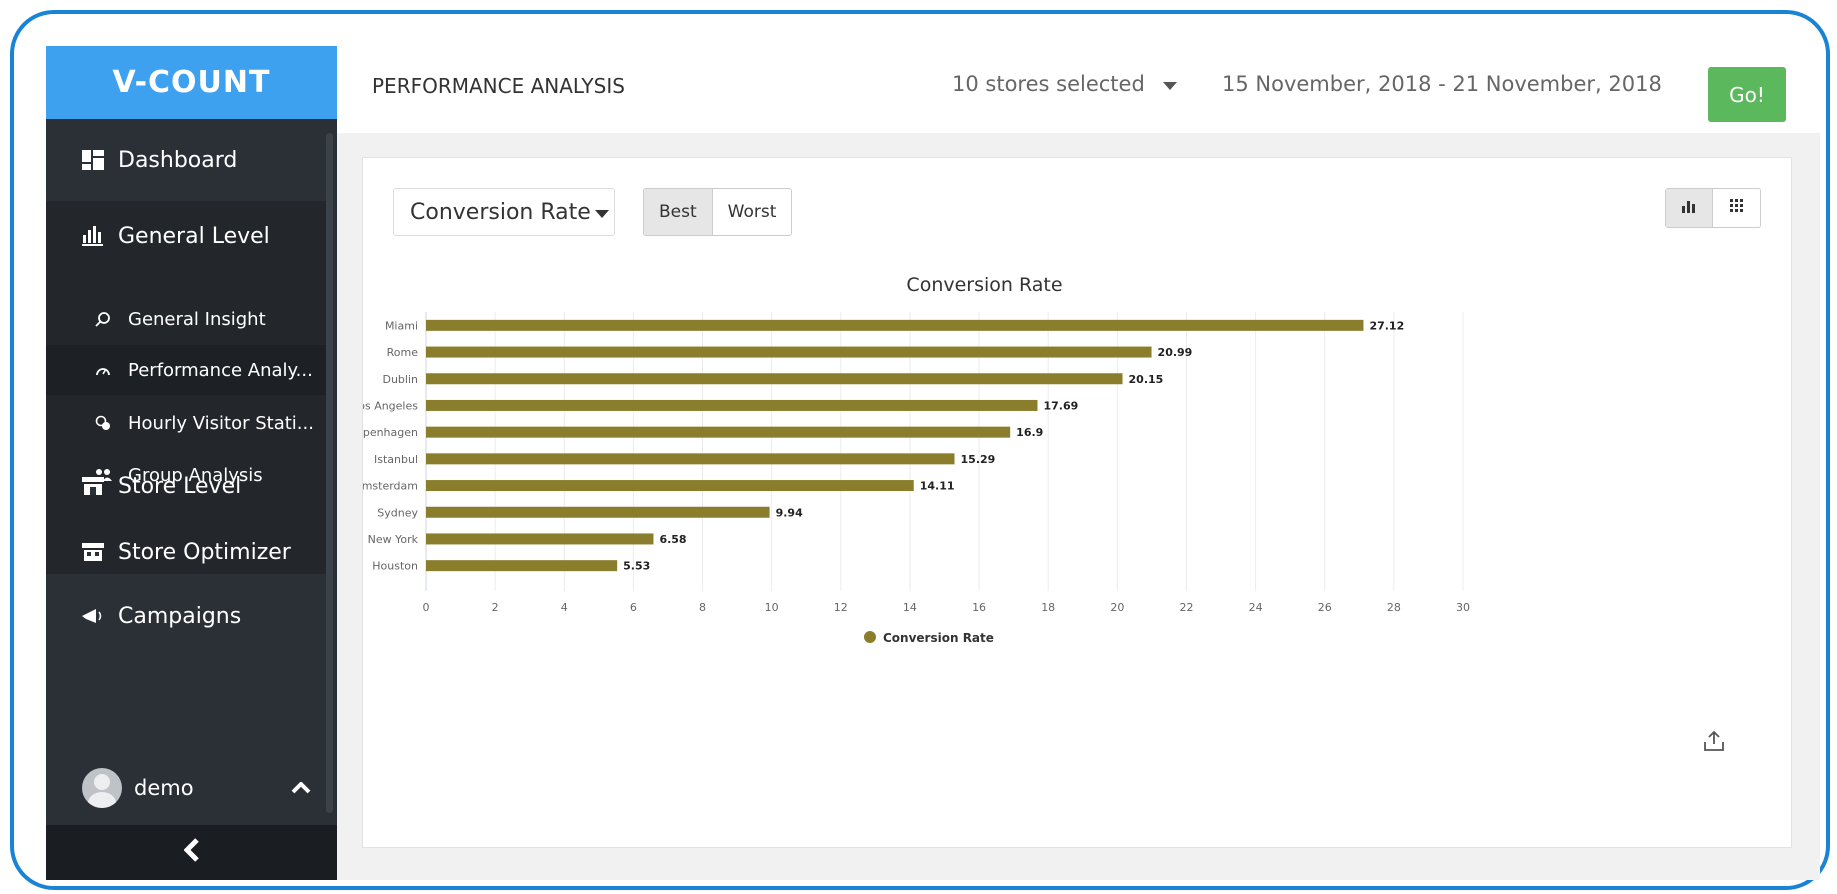 The image size is (1837, 894). What do you see at coordinates (396, 459) in the screenshot?
I see `y-tick-label: Istanbul` at bounding box center [396, 459].